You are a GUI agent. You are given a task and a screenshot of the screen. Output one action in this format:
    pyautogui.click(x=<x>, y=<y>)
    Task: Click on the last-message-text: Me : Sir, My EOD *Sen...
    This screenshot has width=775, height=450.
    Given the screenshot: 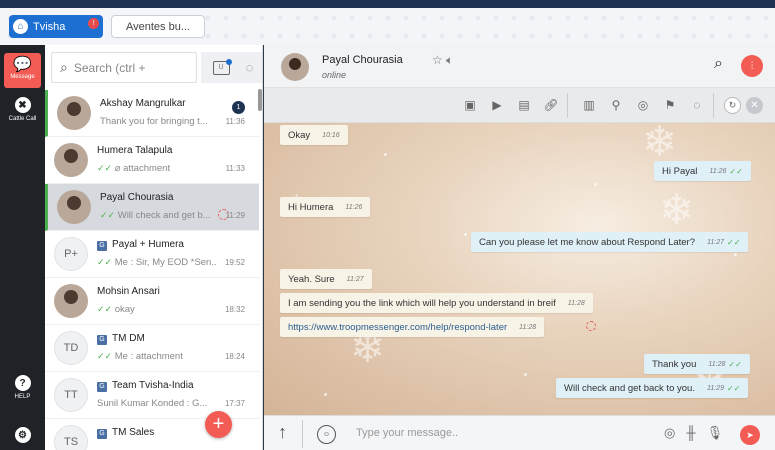 What is the action you would take?
    pyautogui.click(x=165, y=262)
    